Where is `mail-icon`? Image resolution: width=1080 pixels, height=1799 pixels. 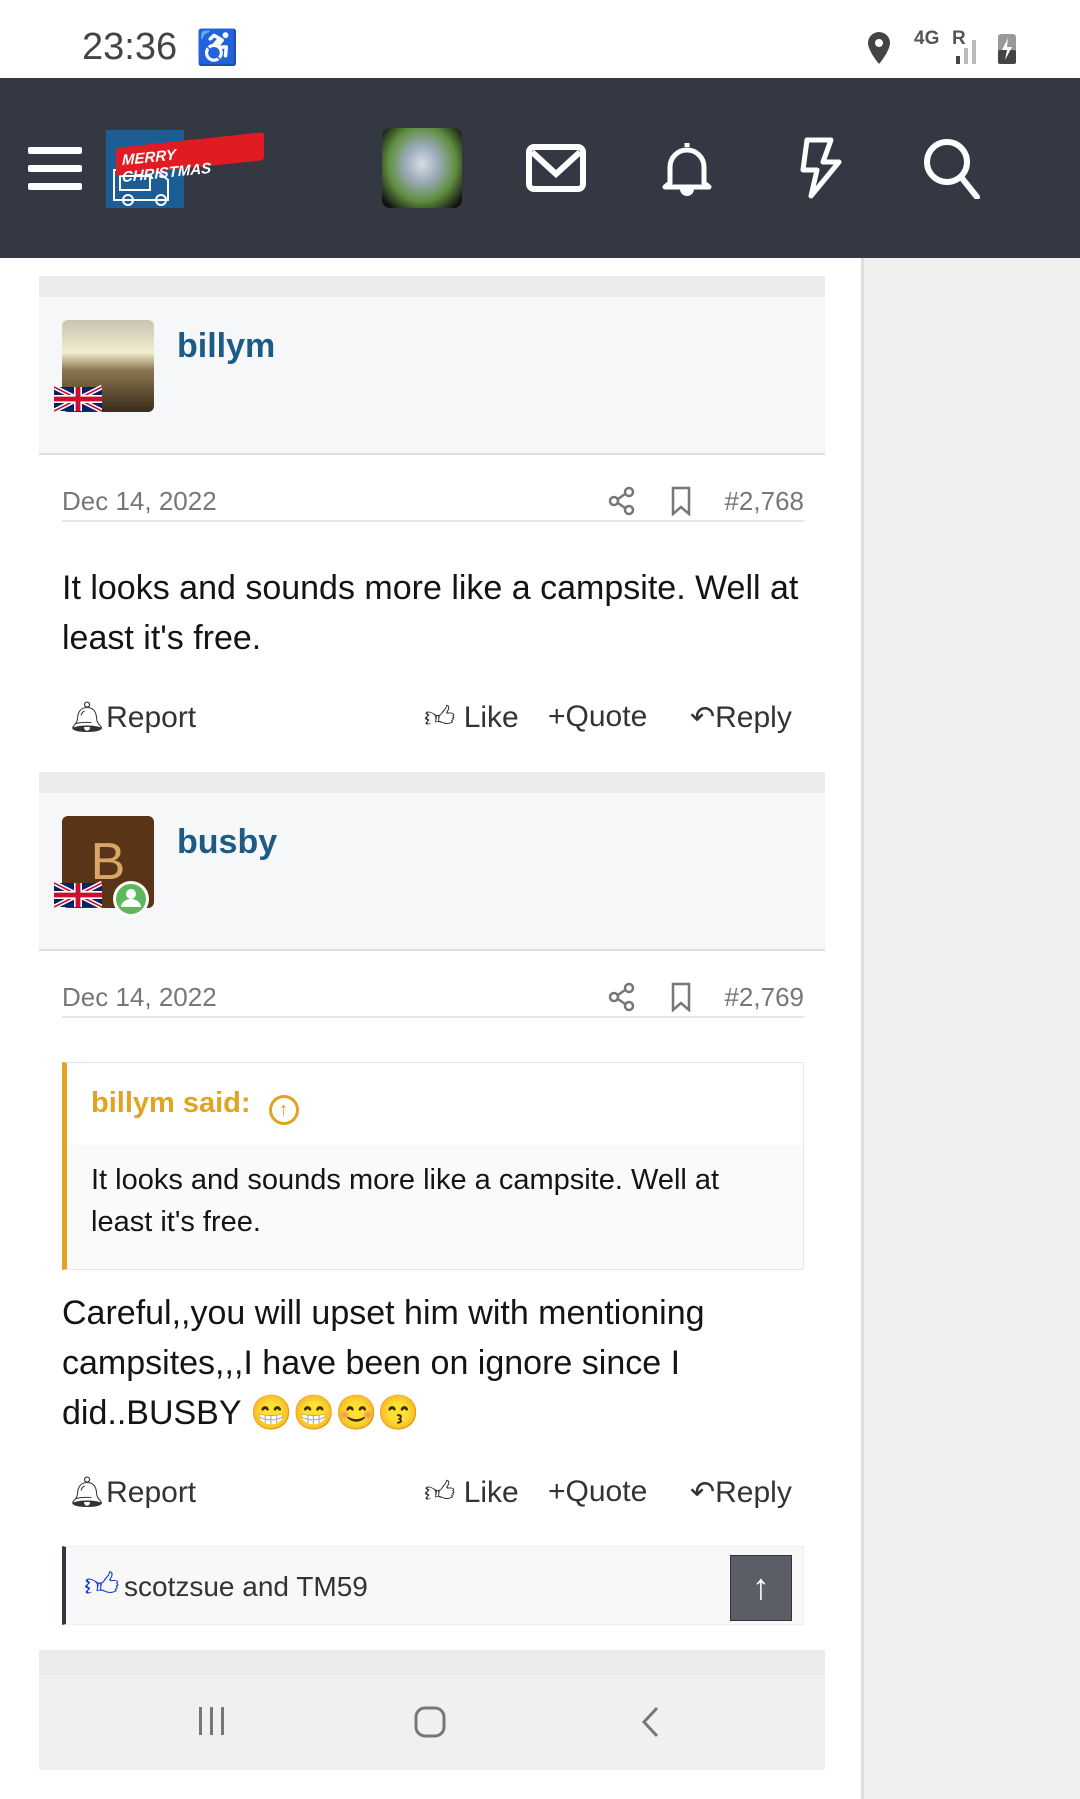
mail-icon is located at coordinates (556, 168).